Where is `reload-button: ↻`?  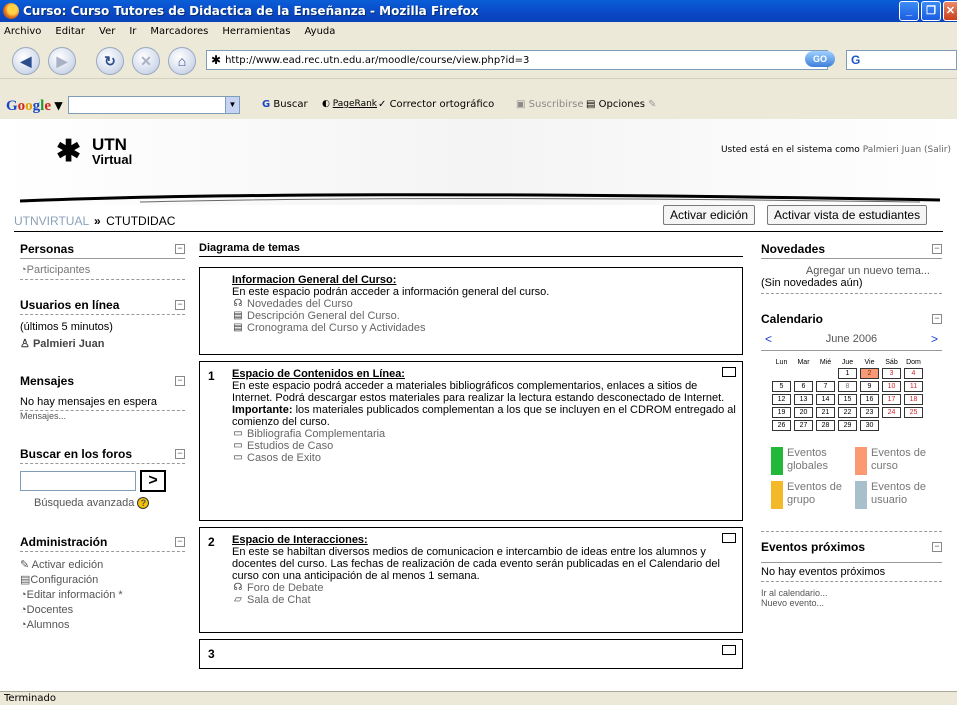
reload-button: ↻ is located at coordinates (110, 61).